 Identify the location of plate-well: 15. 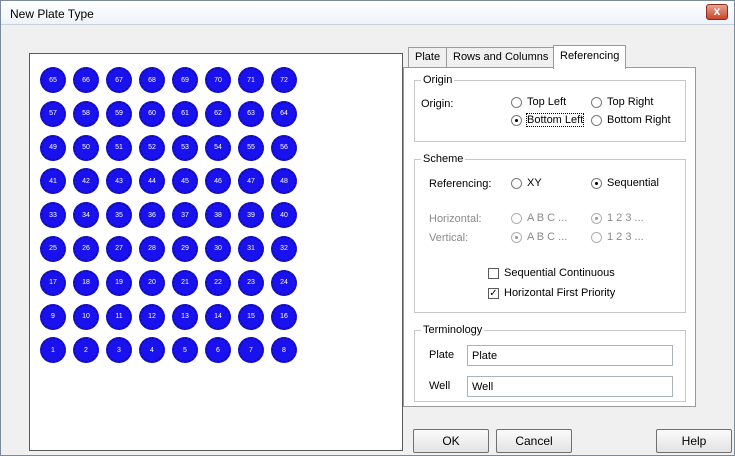
(251, 316).